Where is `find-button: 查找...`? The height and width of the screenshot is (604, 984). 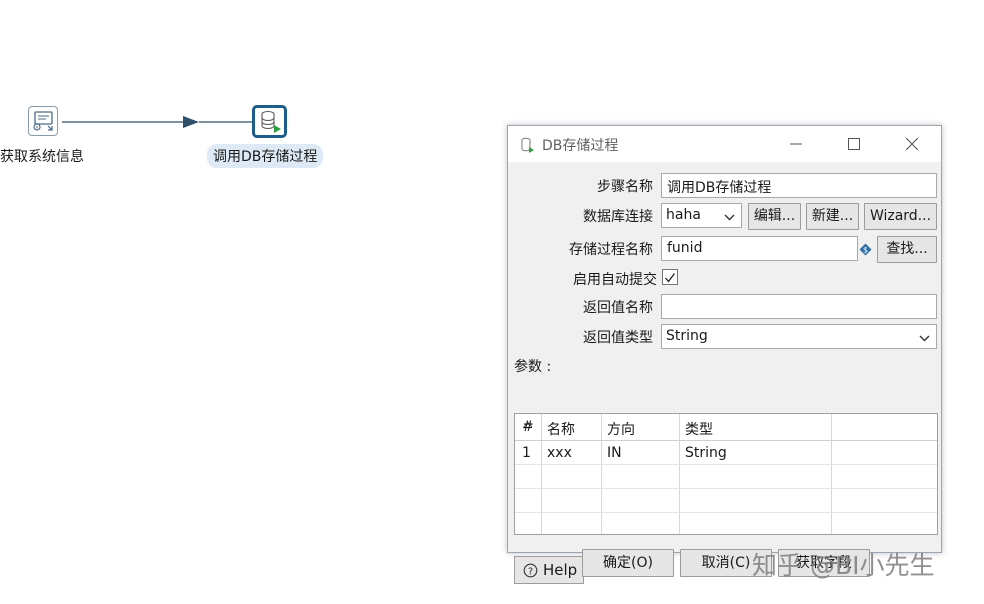 find-button: 查找... is located at coordinates (907, 249).